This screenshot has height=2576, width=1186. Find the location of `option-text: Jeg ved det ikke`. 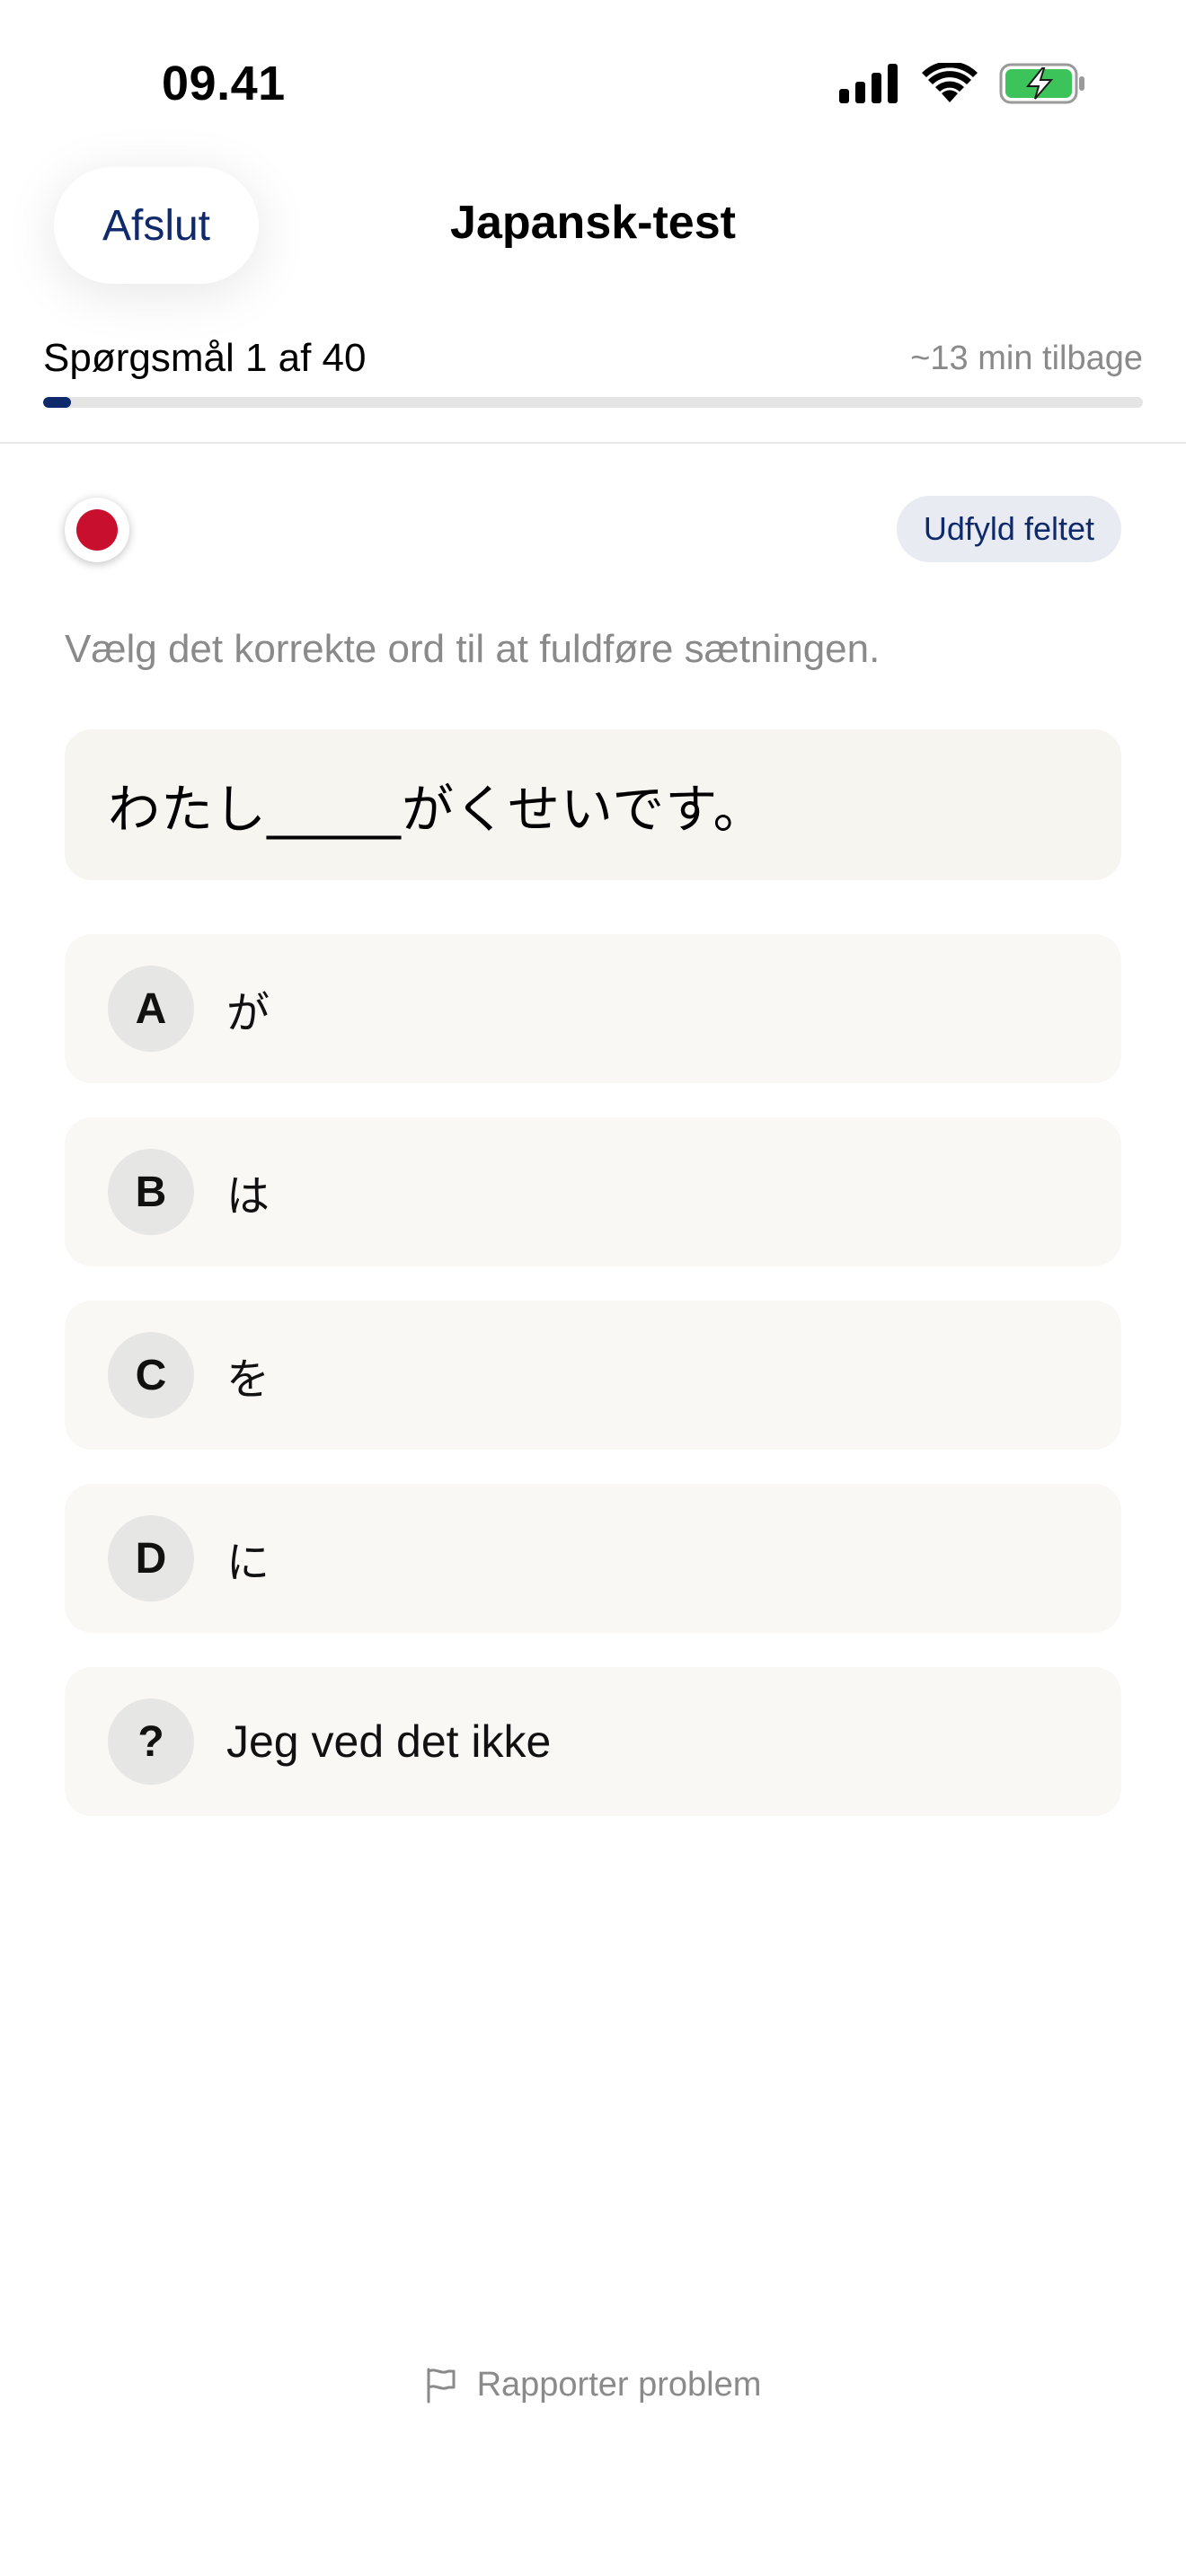

option-text: Jeg ved det ikke is located at coordinates (389, 1741).